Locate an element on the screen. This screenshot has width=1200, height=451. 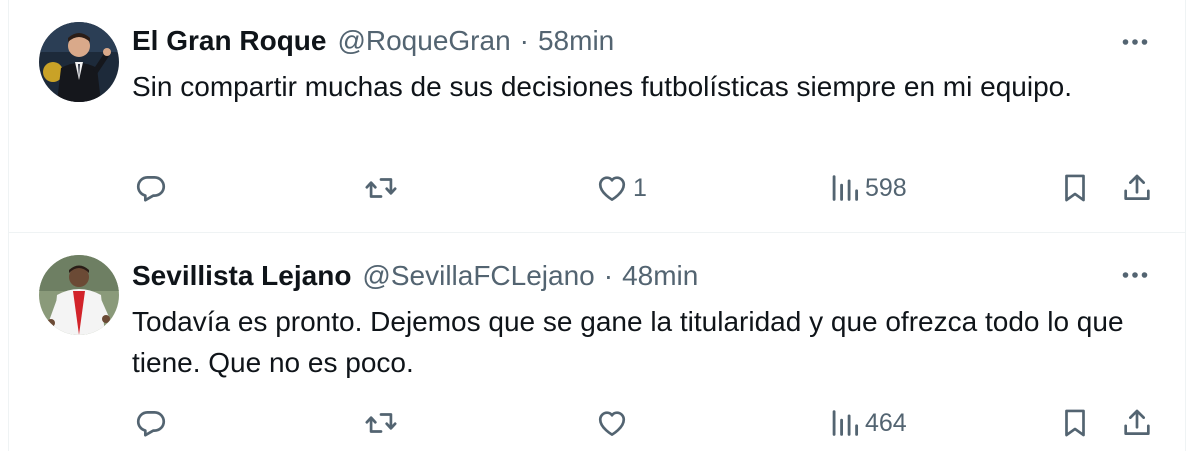
panel-border-right is located at coordinates (1185, 225).